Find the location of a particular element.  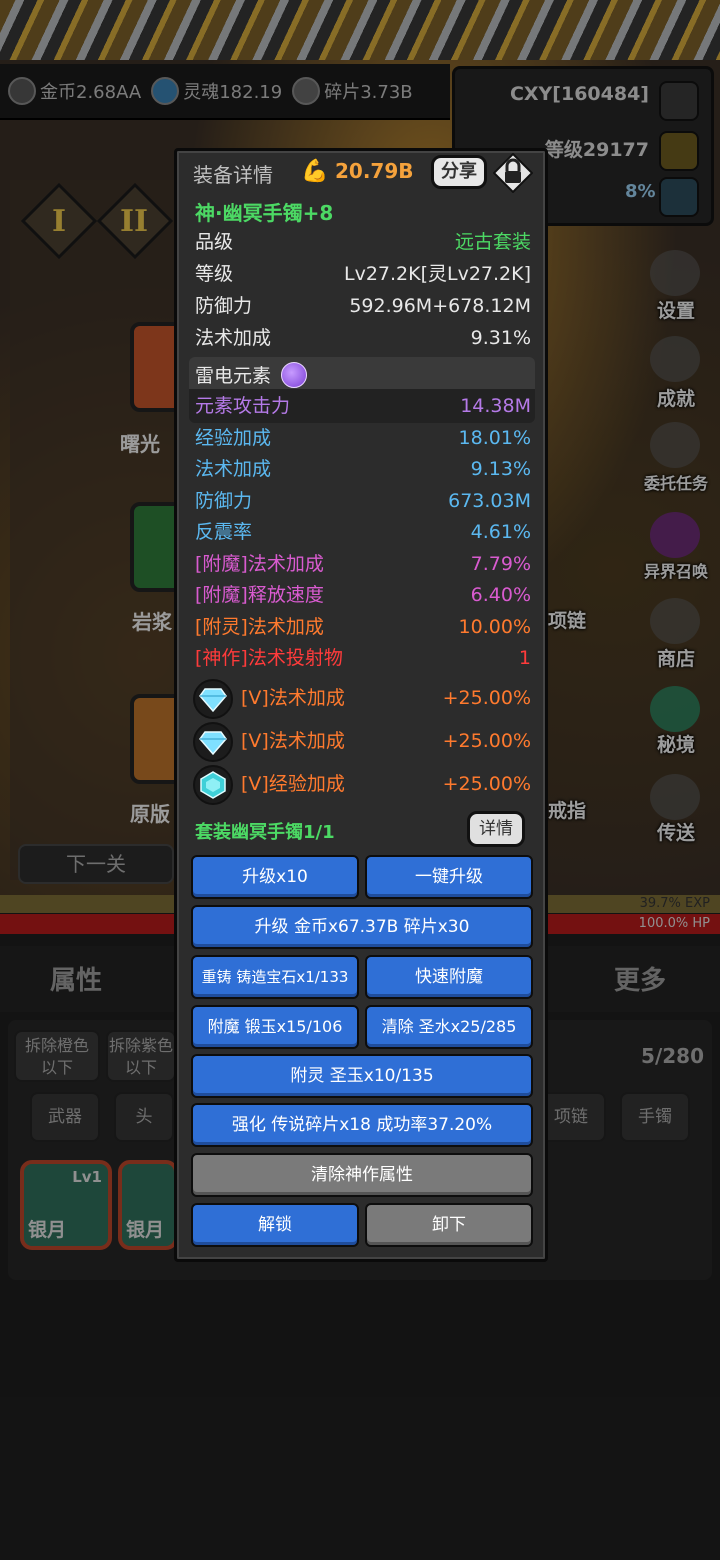

power-value: 20.79B is located at coordinates (374, 171).